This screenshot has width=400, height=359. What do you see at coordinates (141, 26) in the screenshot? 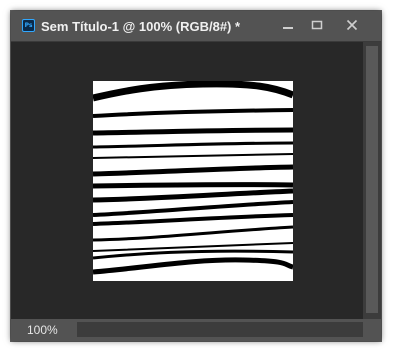
I see `document-title: Sem Título-1 @ 100% (RGB/8#) *` at bounding box center [141, 26].